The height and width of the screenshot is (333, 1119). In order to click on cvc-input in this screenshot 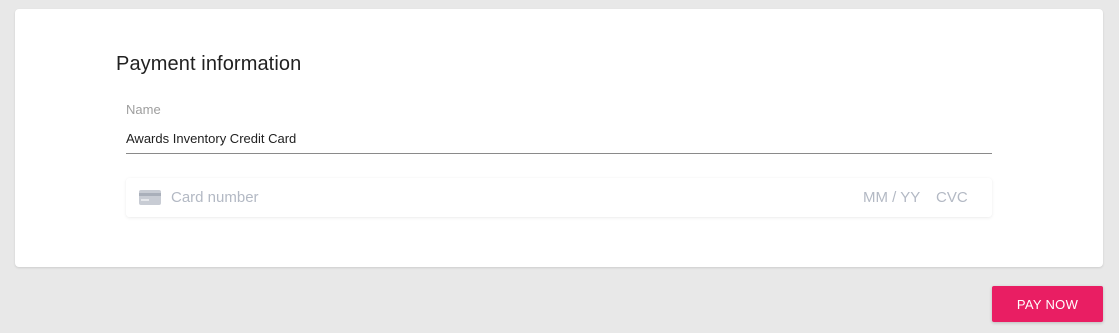, I will do `click(958, 197)`.